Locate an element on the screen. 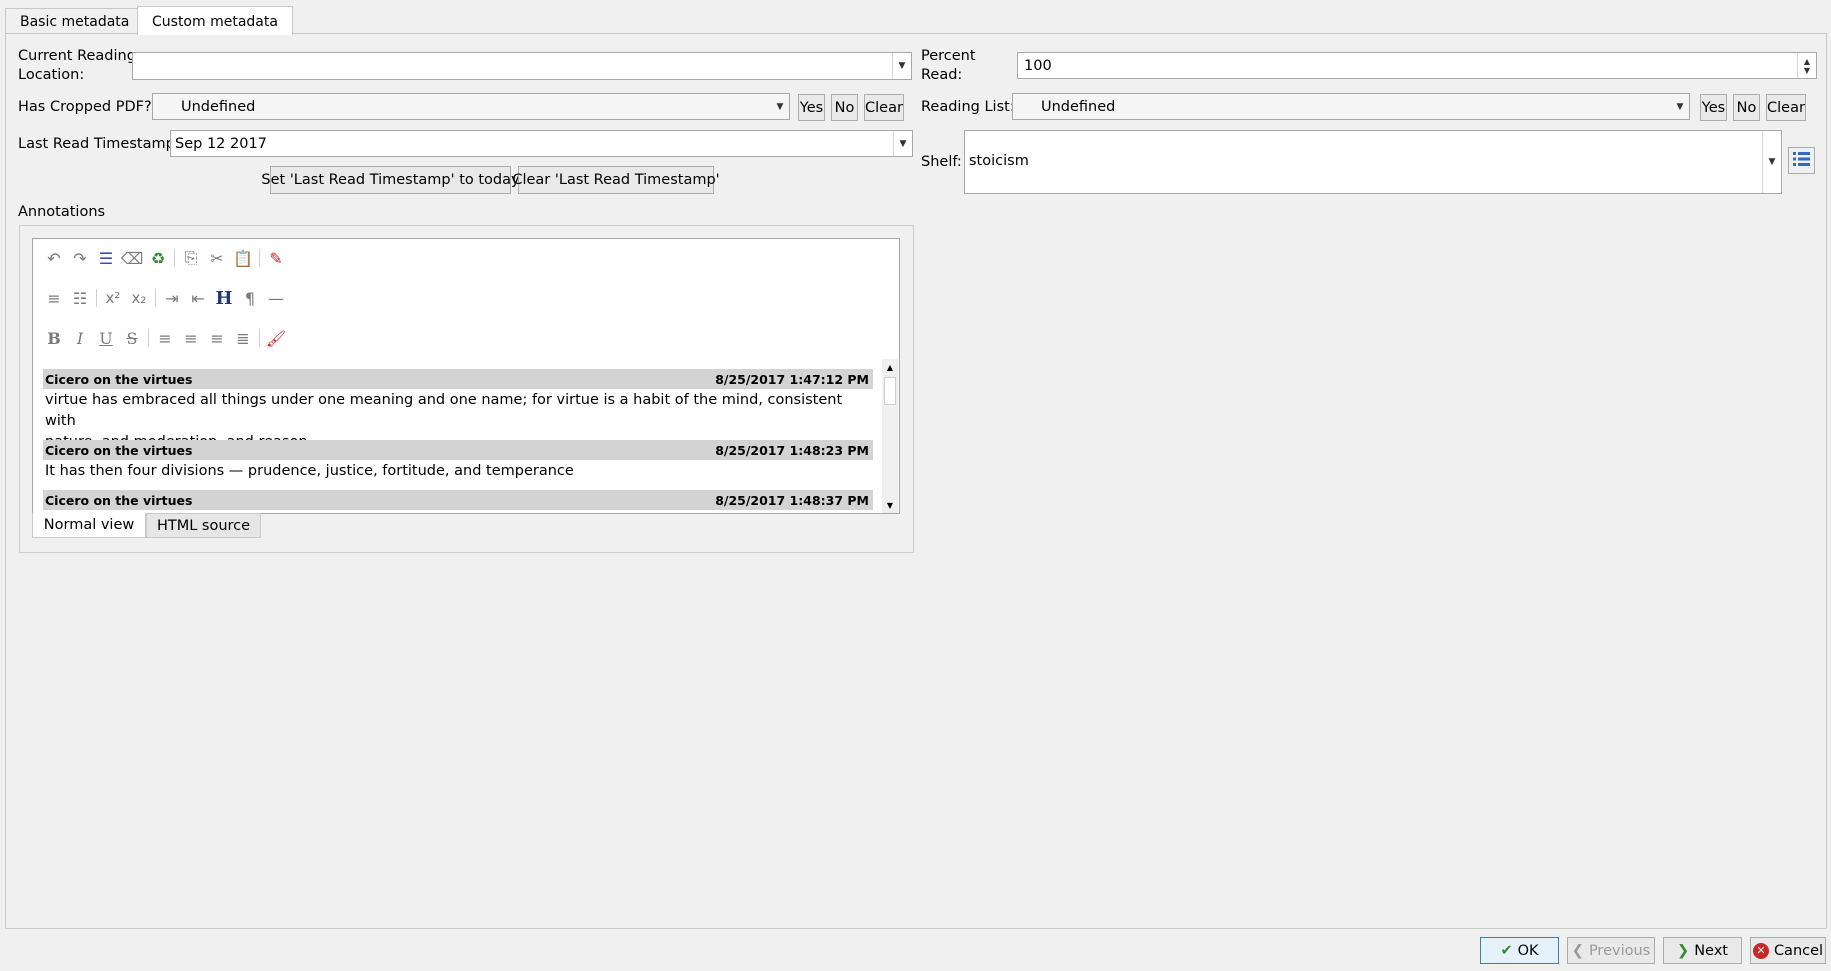  reading-list-no-button: No is located at coordinates (1746, 107).